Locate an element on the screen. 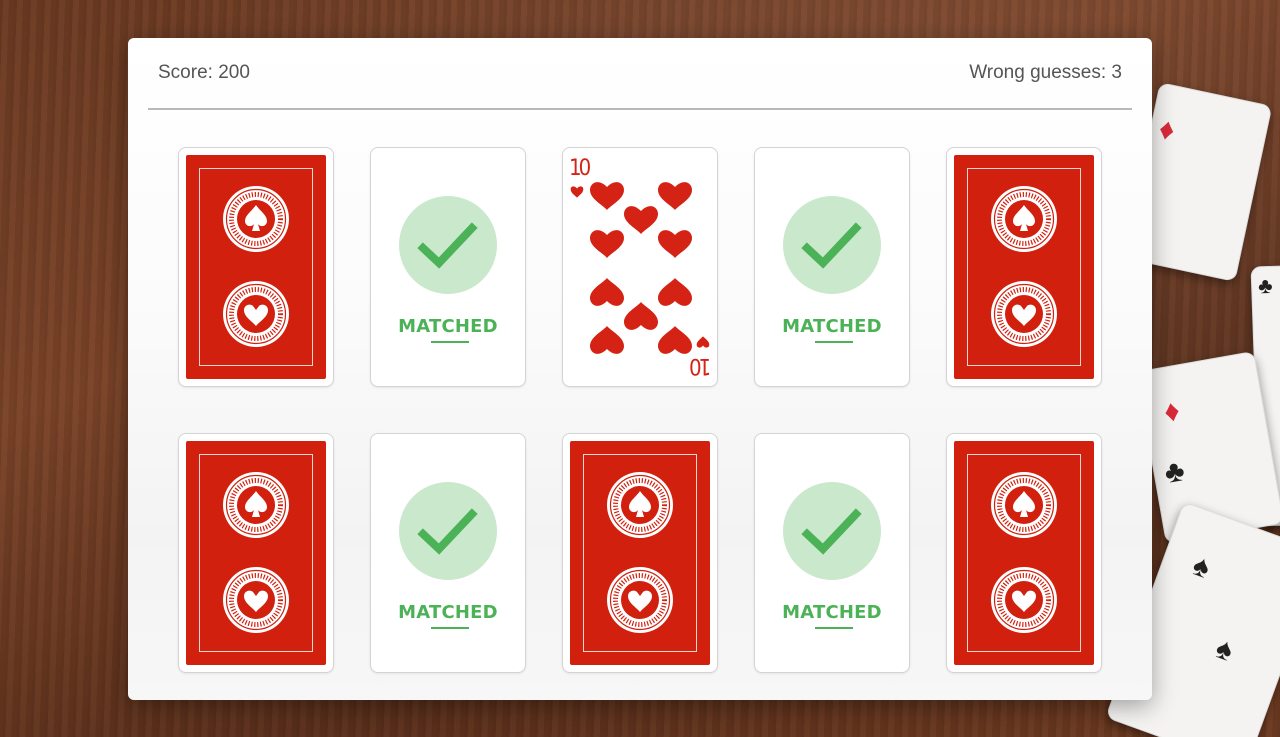 The width and height of the screenshot is (1280, 737). hearts-pips-icon is located at coordinates (641, 268).